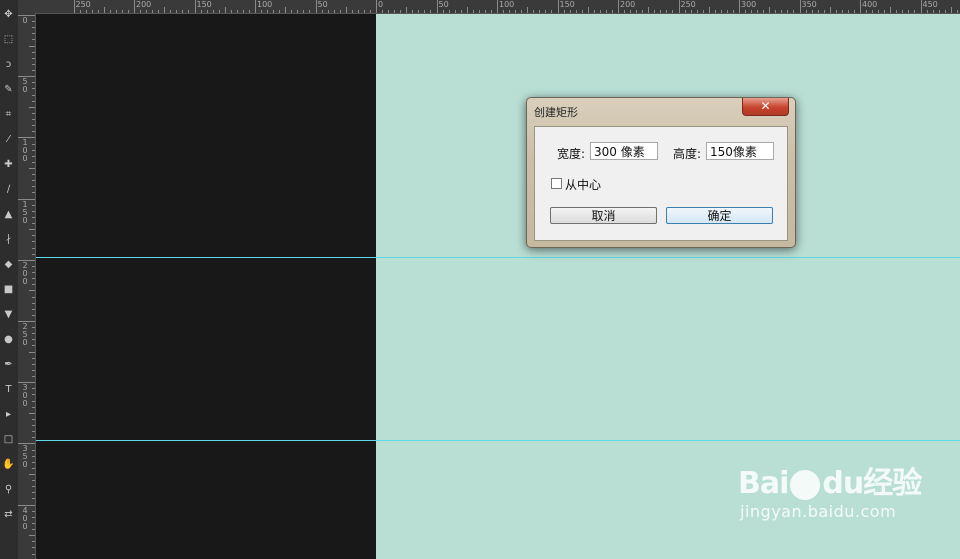  Describe the element at coordinates (8, 489) in the screenshot. I see `zoom-tool-icon: ⚲` at that location.